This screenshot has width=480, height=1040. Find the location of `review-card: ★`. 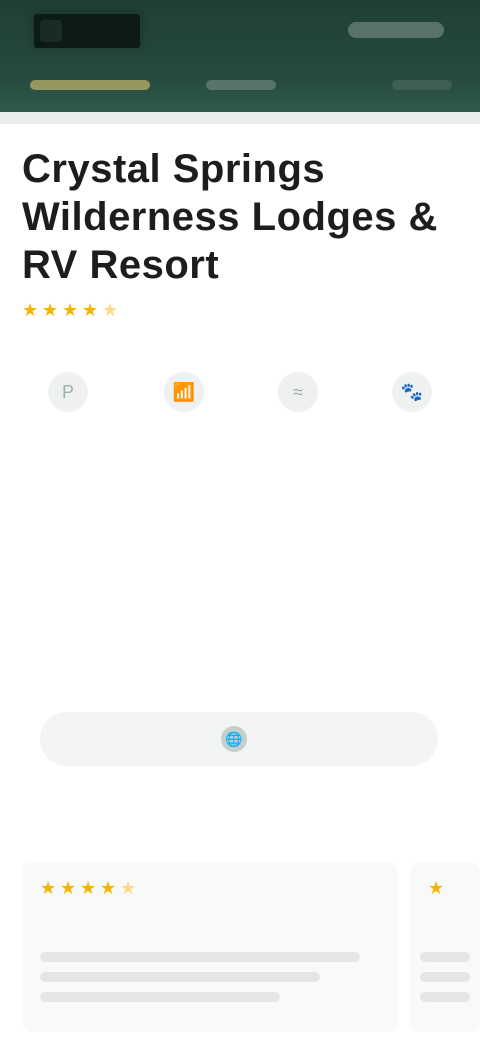

review-card: ★ is located at coordinates (445, 947).